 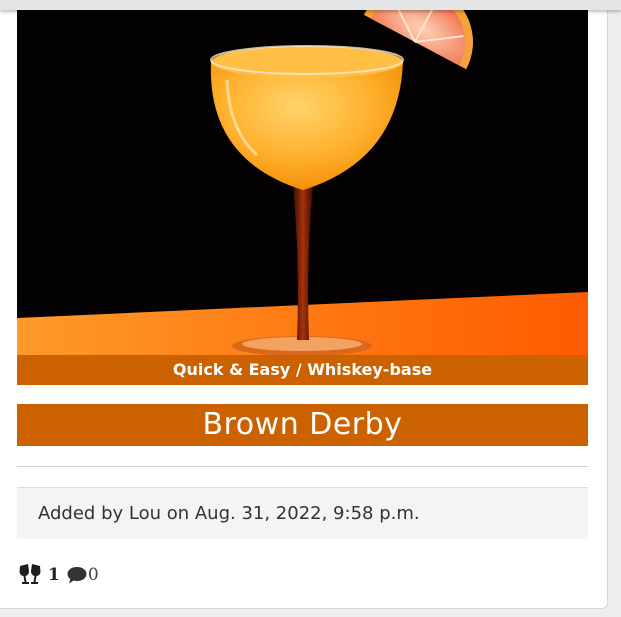 I want to click on comments-count: 0, so click(x=93, y=575).